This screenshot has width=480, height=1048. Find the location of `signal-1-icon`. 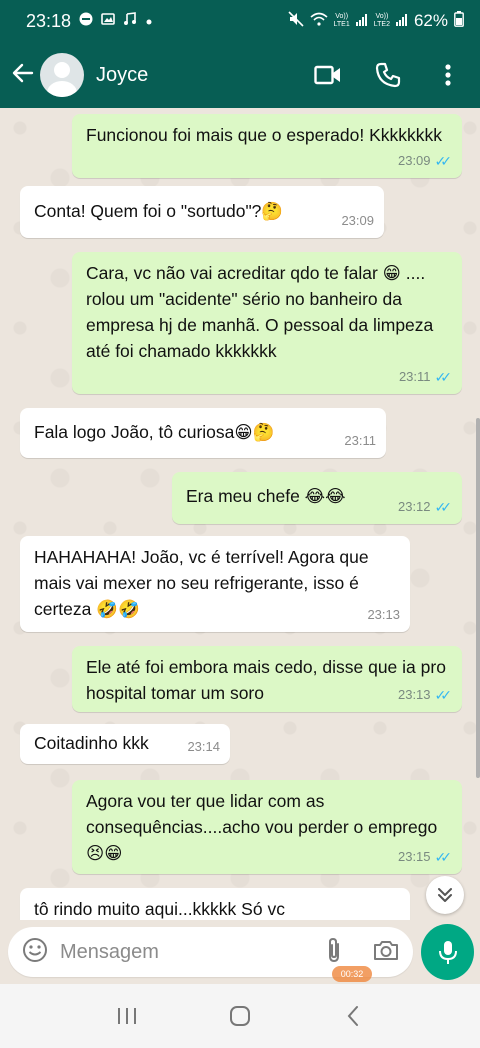

signal-1-icon is located at coordinates (361, 21).